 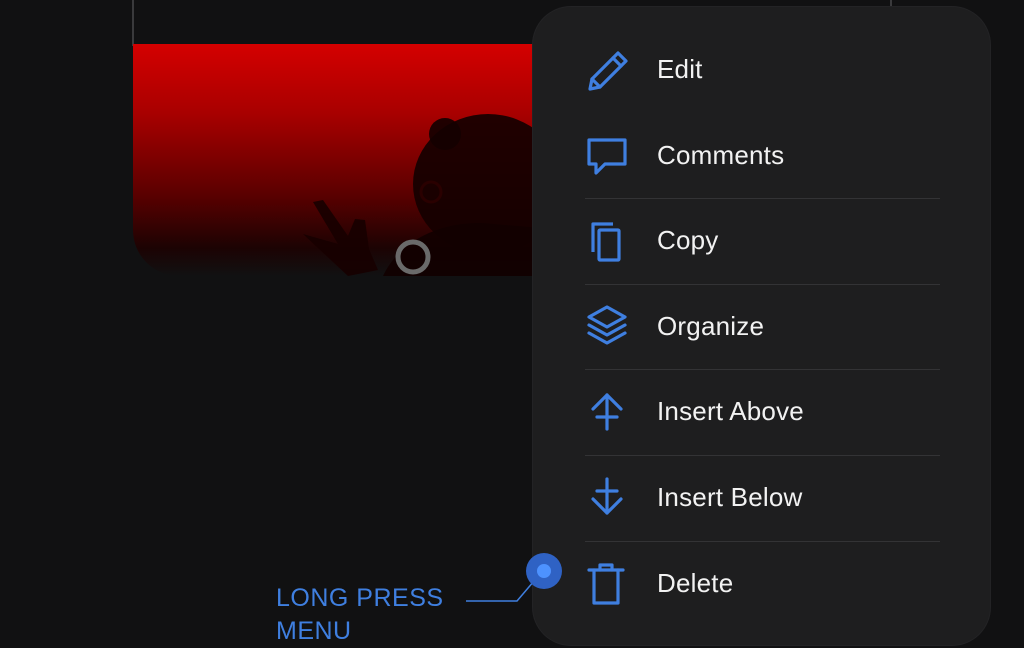 I want to click on callout-label: LONG PRESS MENU, so click(x=360, y=614).